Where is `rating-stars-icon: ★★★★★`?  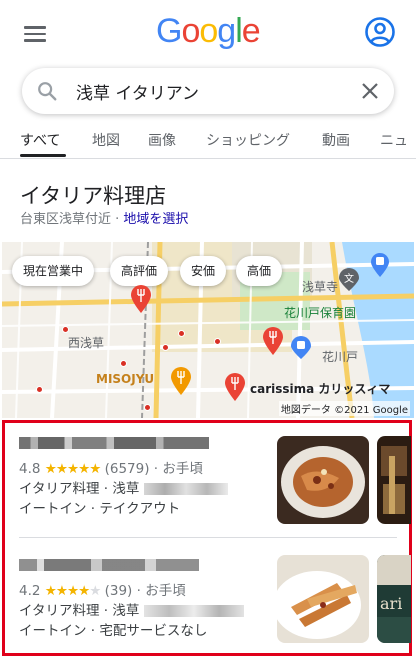
rating-stars-icon: ★★★★★ is located at coordinates (73, 469).